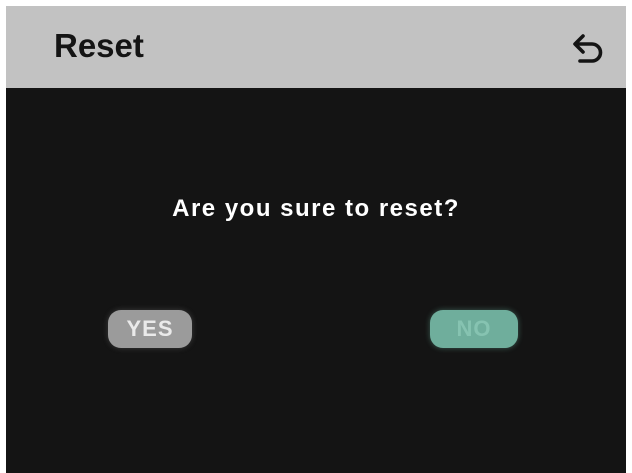 The width and height of the screenshot is (632, 473). I want to click on yes-button: YES, so click(150, 329).